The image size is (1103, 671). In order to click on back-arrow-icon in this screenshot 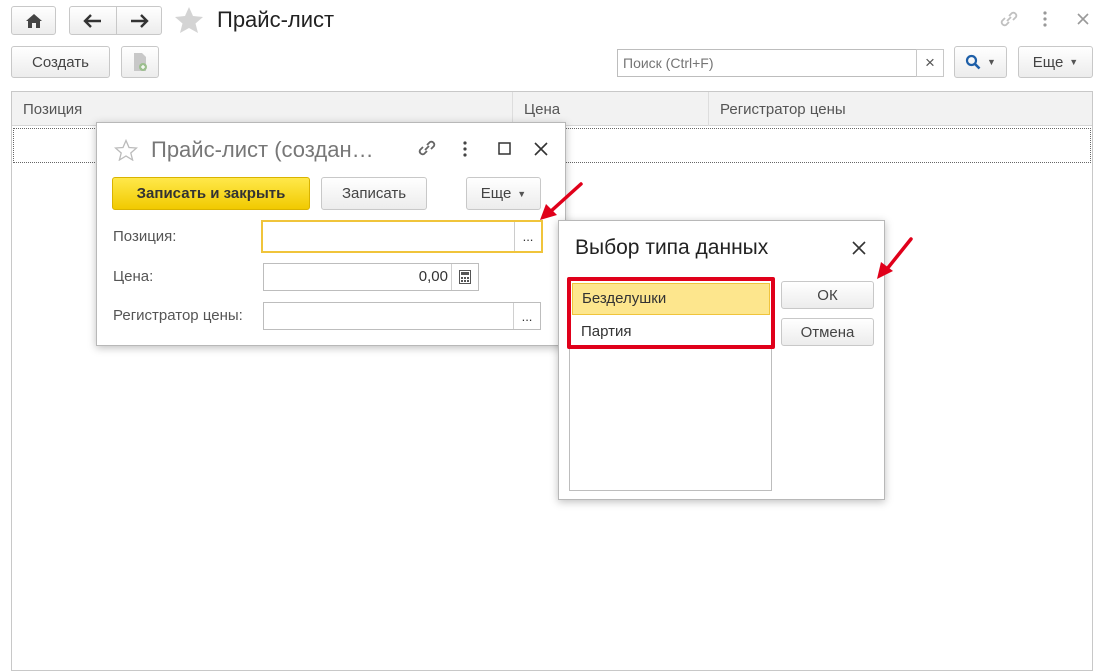, I will do `click(92, 20)`.